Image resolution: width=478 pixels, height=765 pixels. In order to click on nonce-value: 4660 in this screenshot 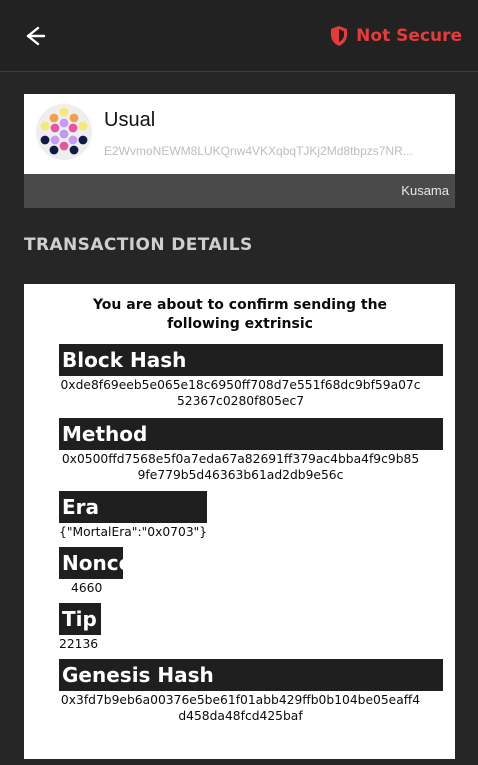, I will do `click(87, 588)`.